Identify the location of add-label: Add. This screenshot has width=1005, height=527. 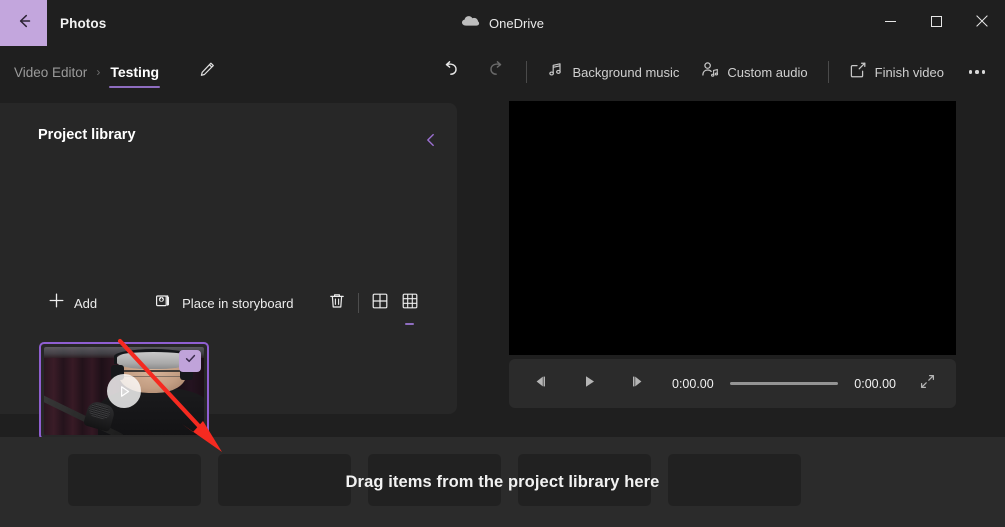
(86, 303).